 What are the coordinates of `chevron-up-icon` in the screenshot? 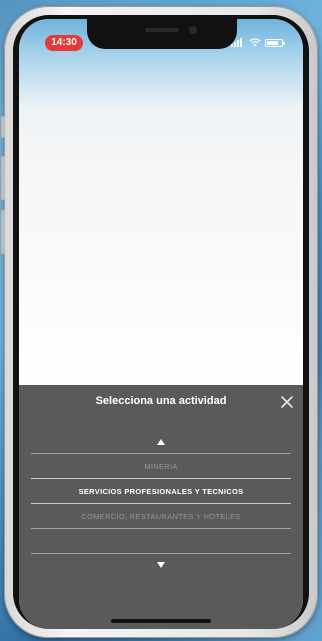 It's located at (161, 442).